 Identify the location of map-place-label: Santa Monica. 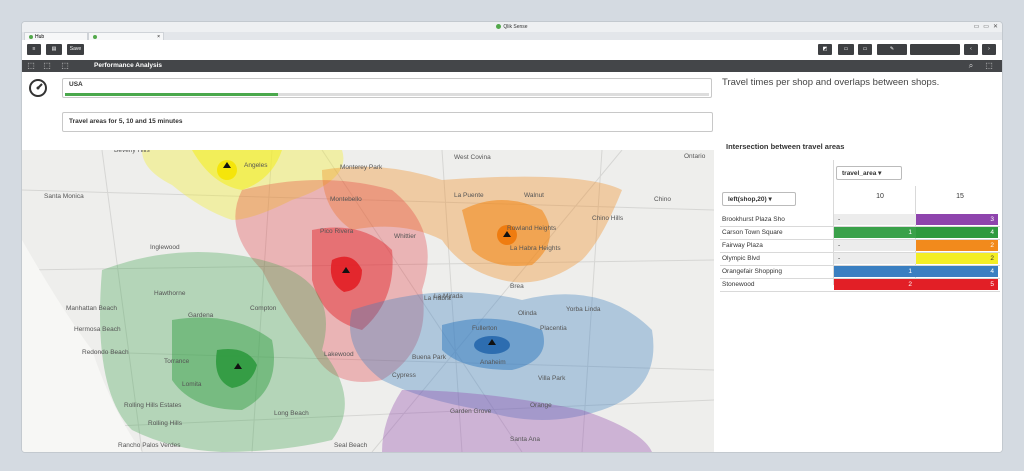
(64, 196).